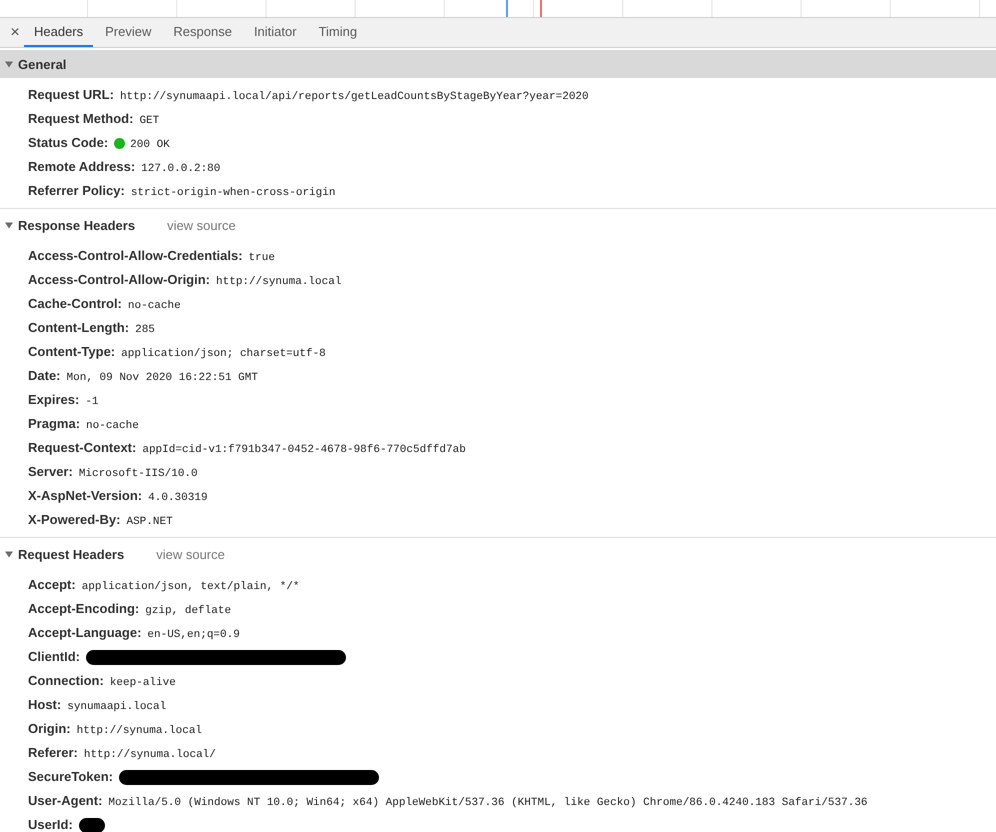 The image size is (996, 832). Describe the element at coordinates (49, 729) in the screenshot. I see `header-name: Origin:` at that location.